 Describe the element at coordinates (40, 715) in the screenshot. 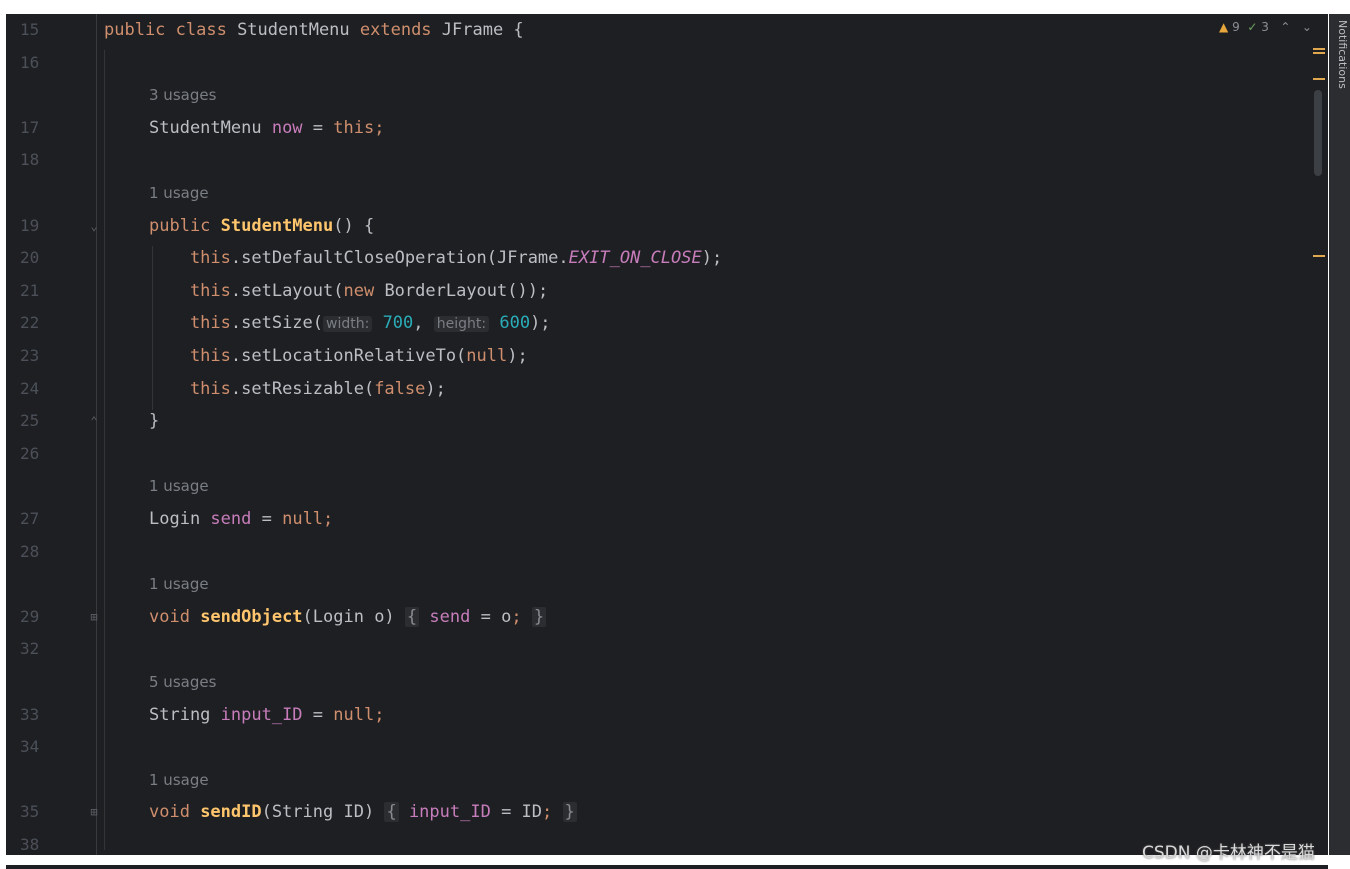

I see `line-number: 33` at that location.